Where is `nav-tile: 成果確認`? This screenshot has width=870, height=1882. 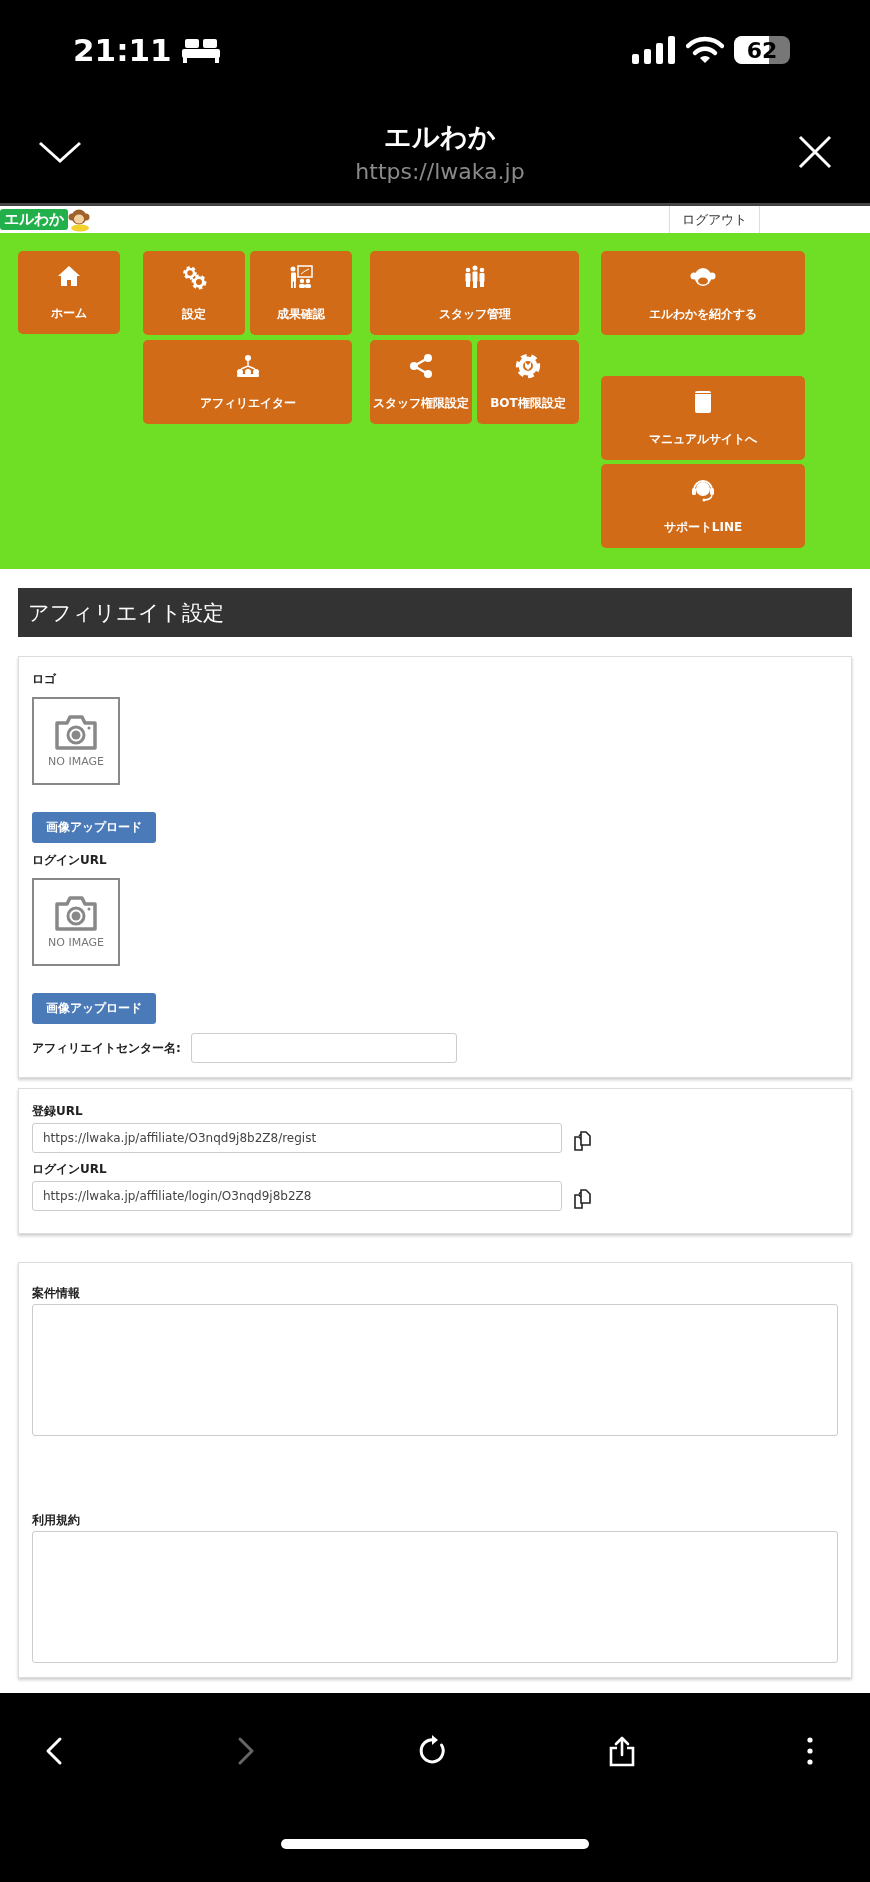 nav-tile: 成果確認 is located at coordinates (301, 293).